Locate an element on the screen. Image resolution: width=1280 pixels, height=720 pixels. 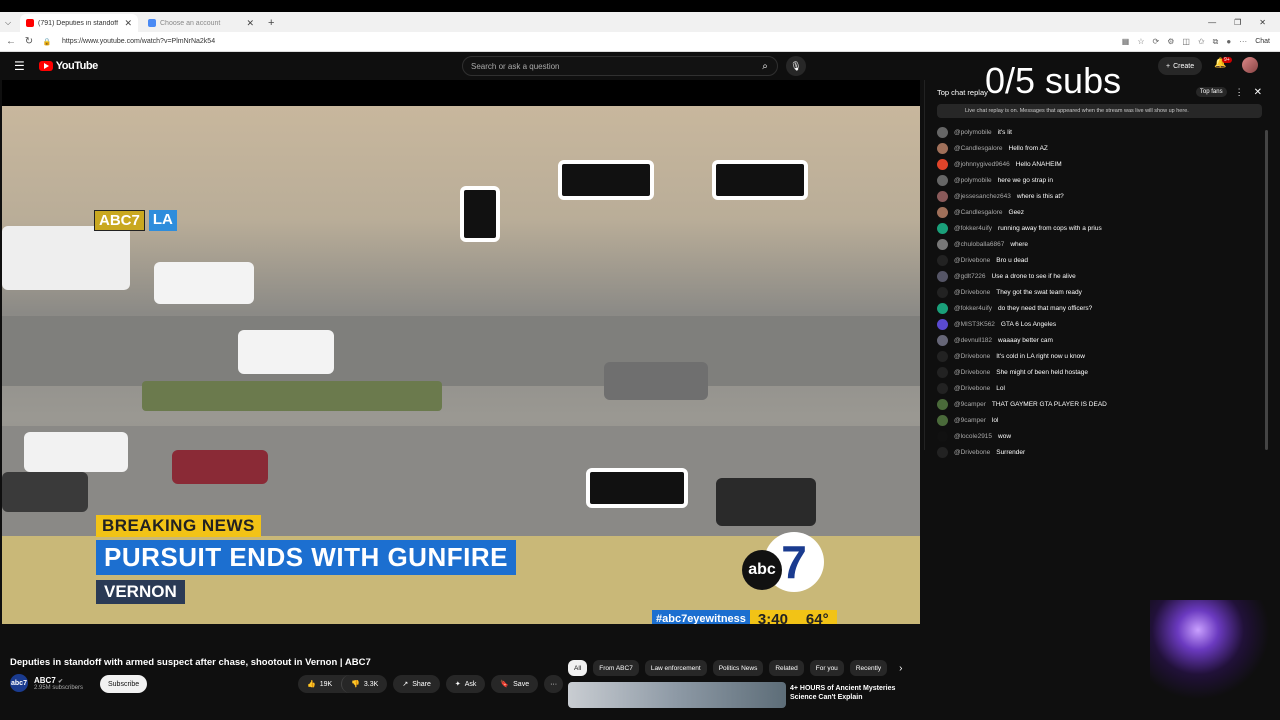
favorites-icon: ✩ is located at coordinates (1201, 41).